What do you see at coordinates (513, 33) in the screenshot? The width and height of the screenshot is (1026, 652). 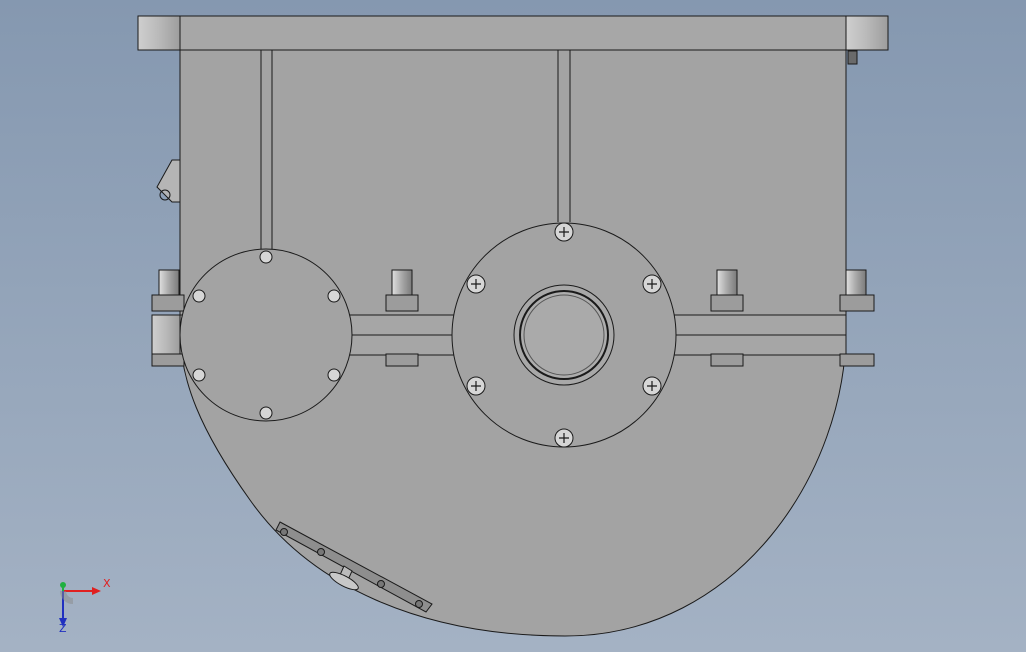 I see `top-flange-plate` at bounding box center [513, 33].